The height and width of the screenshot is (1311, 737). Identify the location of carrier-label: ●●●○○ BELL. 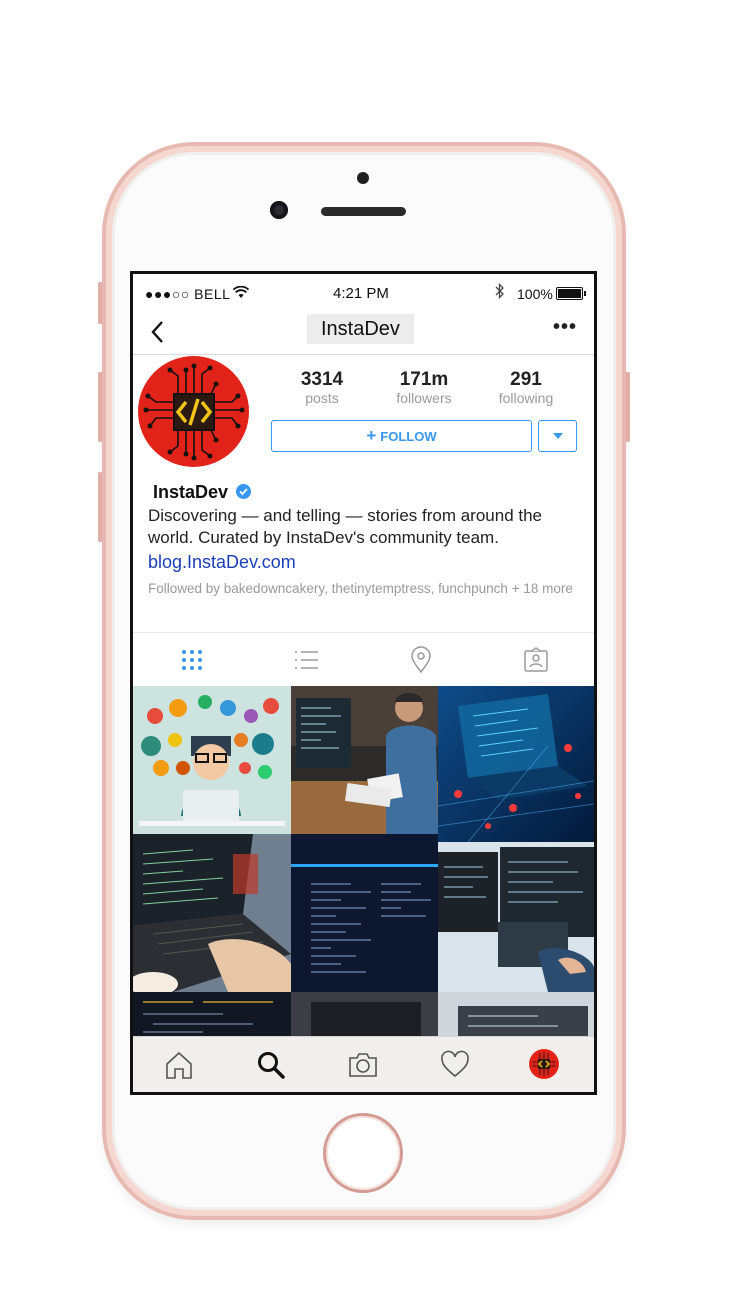
(188, 294).